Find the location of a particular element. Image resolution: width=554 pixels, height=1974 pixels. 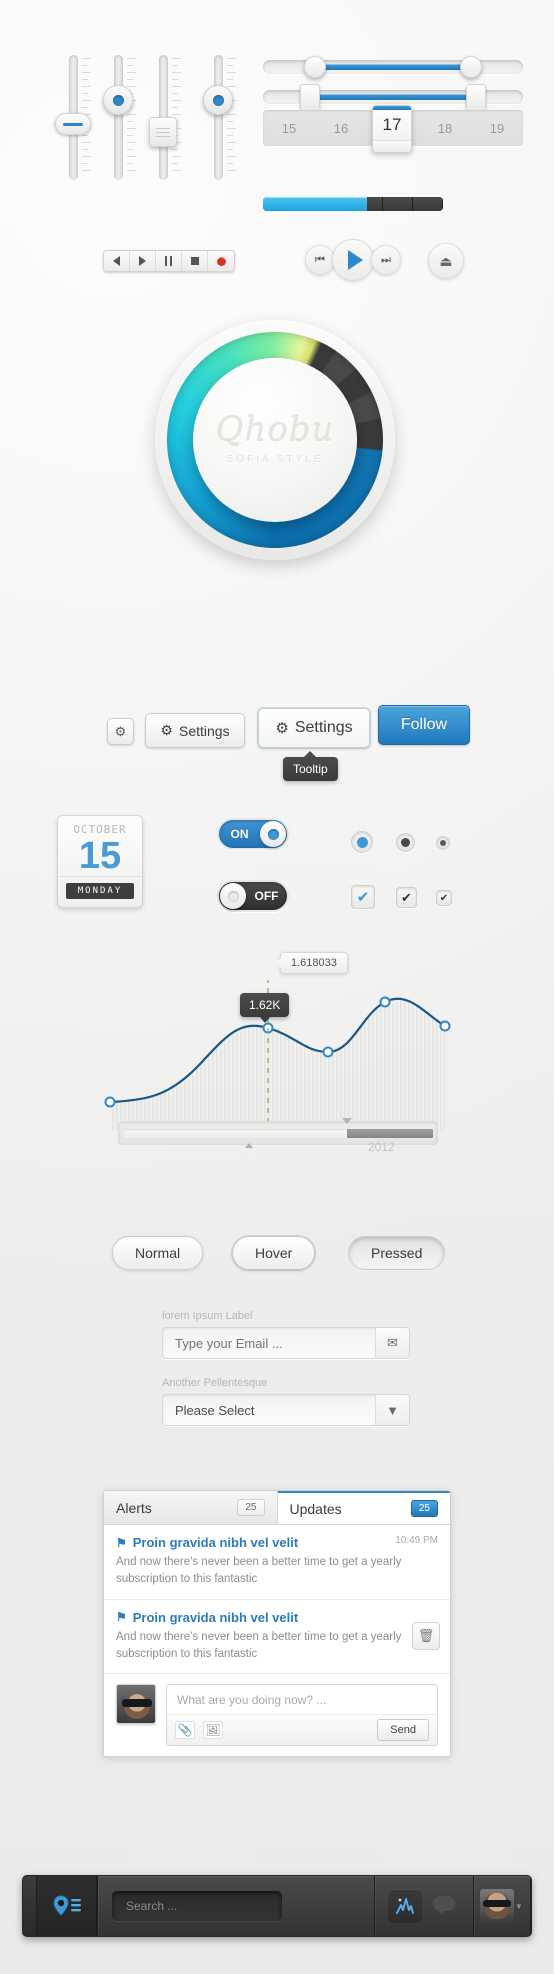

number-selected: 17 is located at coordinates (392, 129).